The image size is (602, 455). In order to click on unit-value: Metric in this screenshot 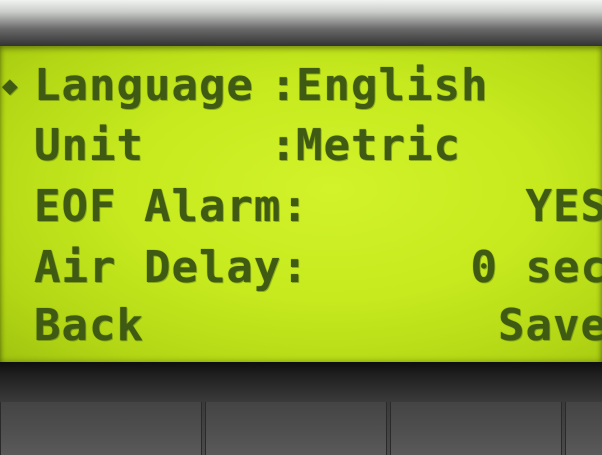, I will do `click(378, 145)`.